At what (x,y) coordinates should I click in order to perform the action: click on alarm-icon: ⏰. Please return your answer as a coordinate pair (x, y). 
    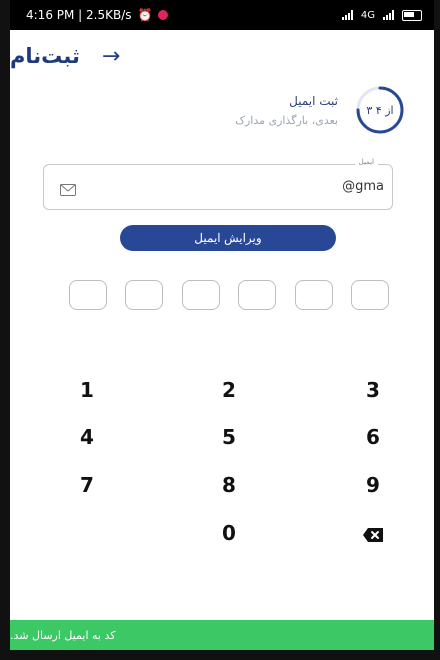
    Looking at the image, I should click on (145, 15).